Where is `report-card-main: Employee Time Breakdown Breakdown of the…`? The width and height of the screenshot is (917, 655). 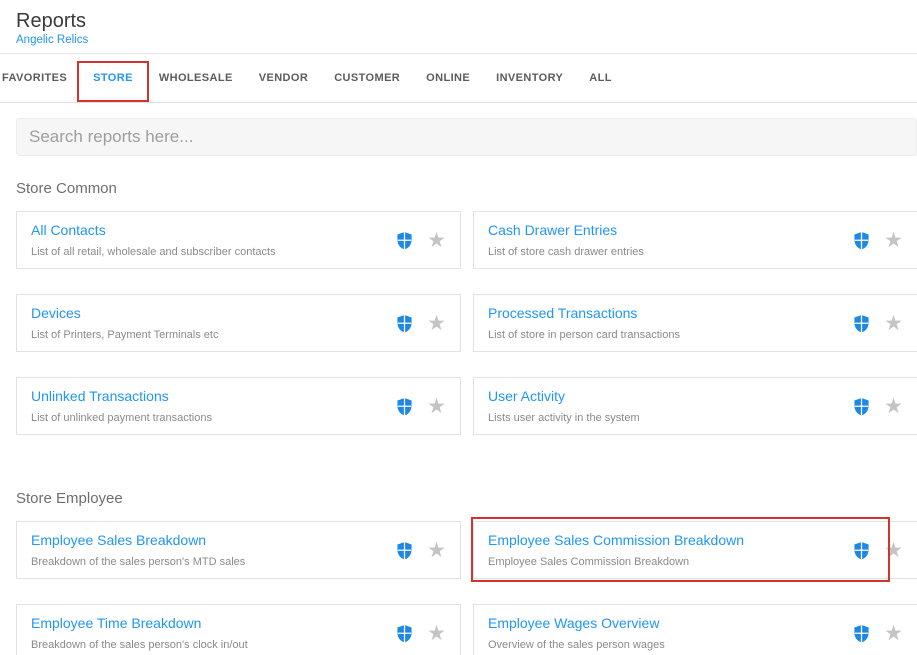
report-card-main: Employee Time Breakdown Breakdown of the… is located at coordinates (208, 633).